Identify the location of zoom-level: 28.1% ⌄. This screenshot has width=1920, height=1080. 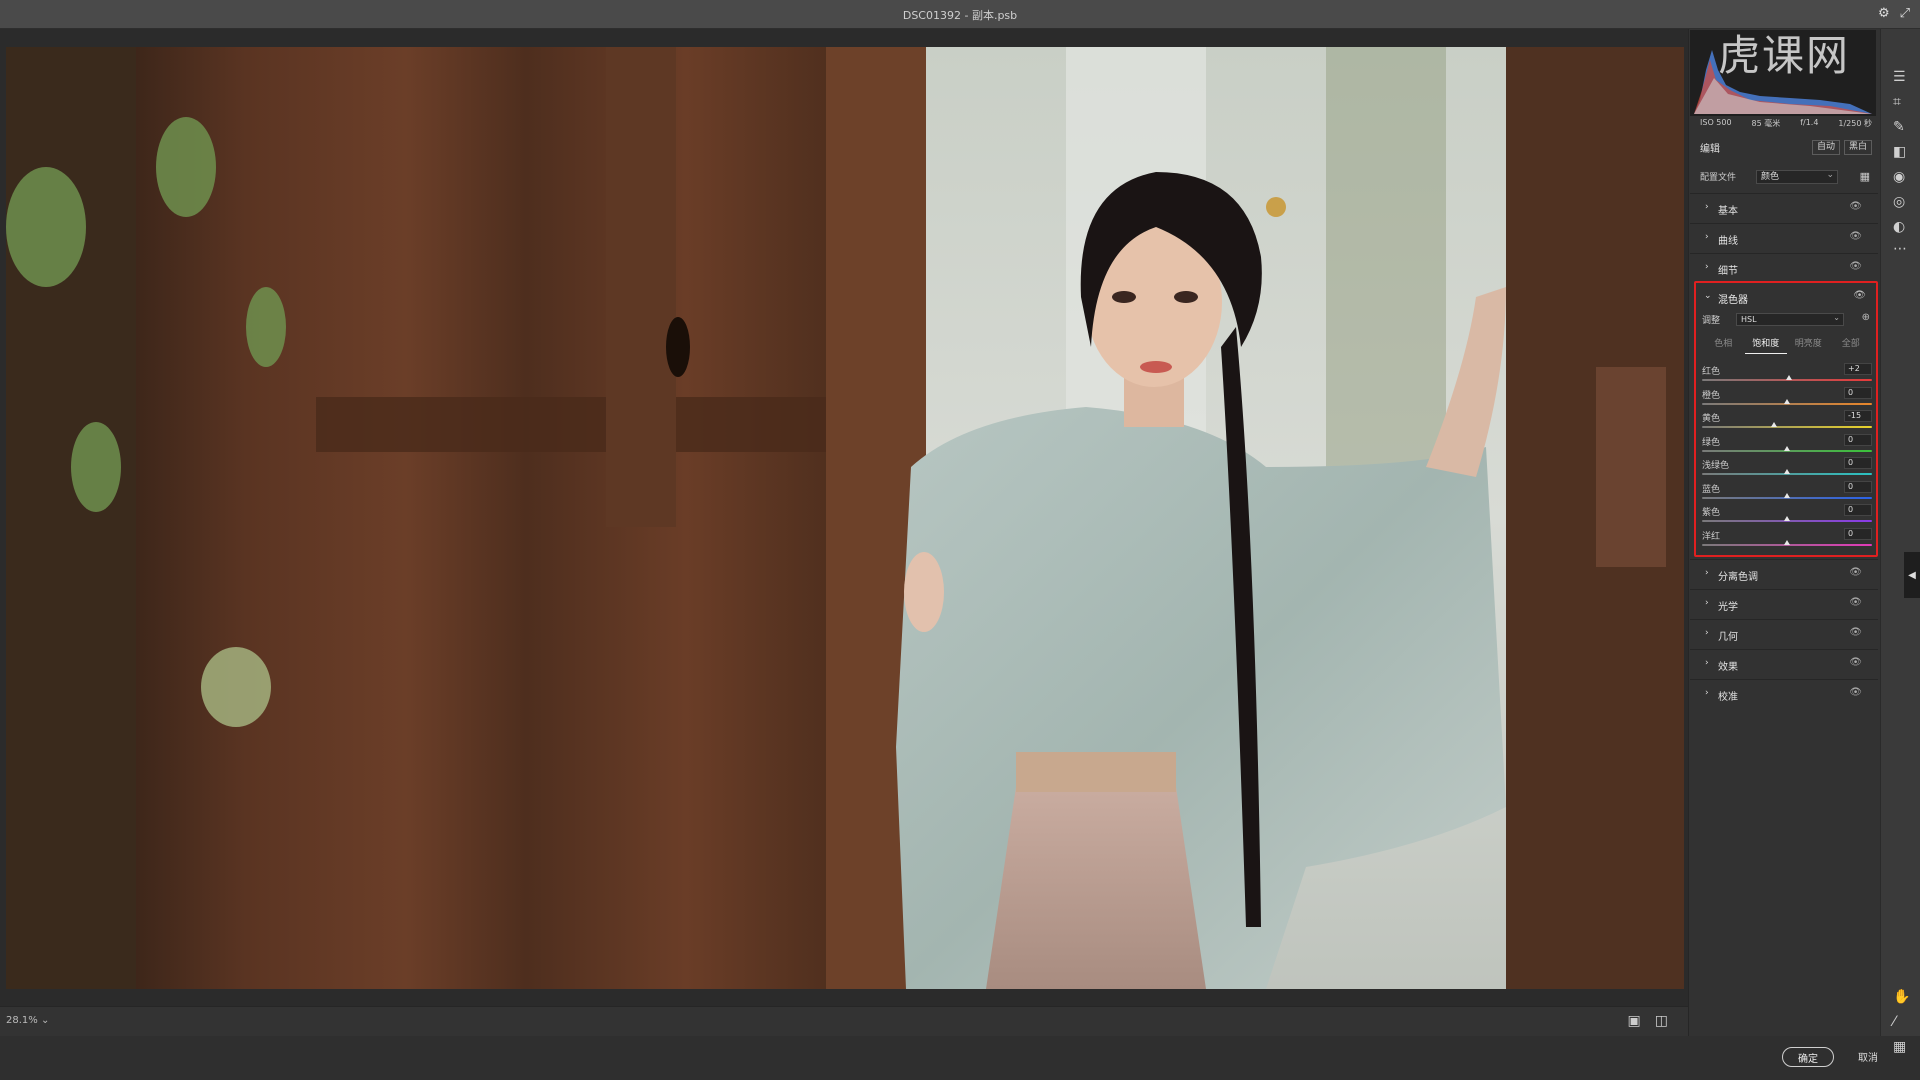
(27, 1020).